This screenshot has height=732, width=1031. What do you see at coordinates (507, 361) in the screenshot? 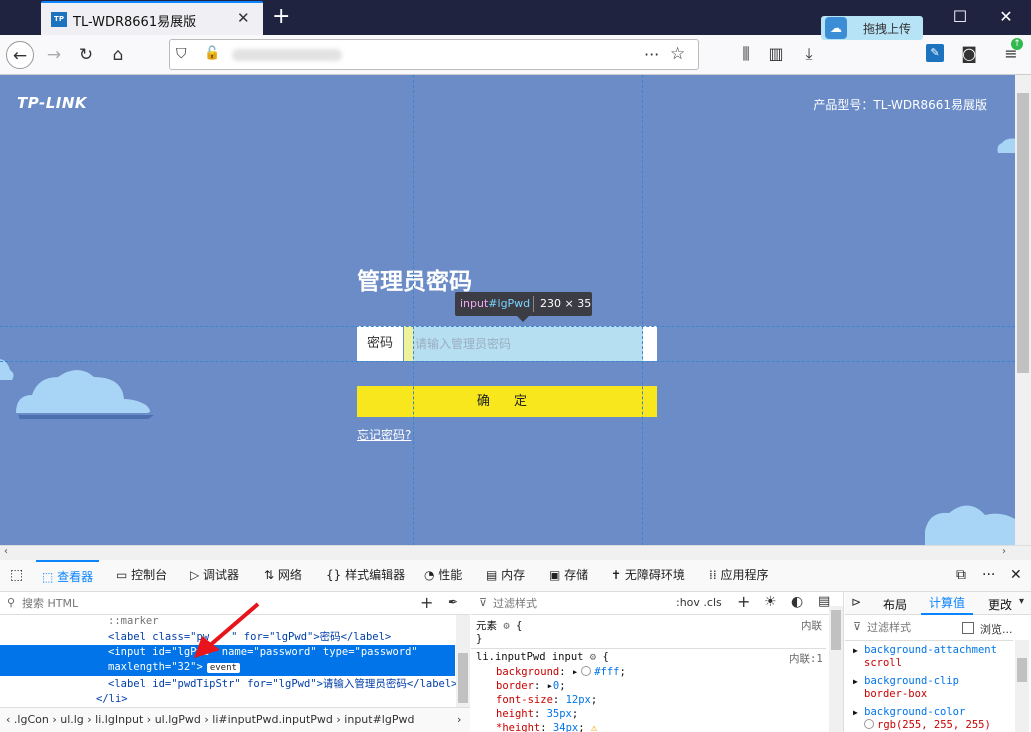
I see `inspector-guide-line` at bounding box center [507, 361].